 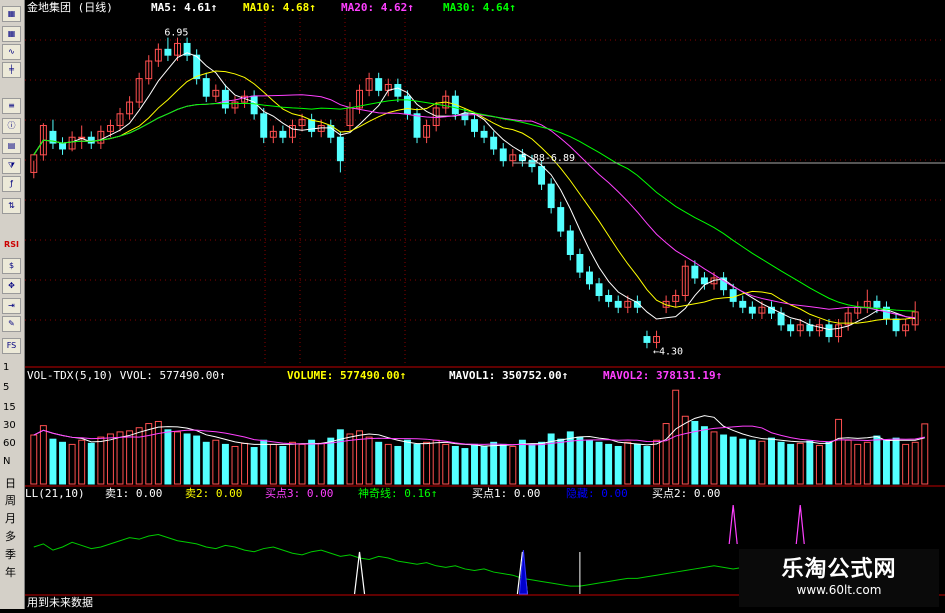 What do you see at coordinates (11, 106) in the screenshot?
I see `financial-icon: ≡` at bounding box center [11, 106].